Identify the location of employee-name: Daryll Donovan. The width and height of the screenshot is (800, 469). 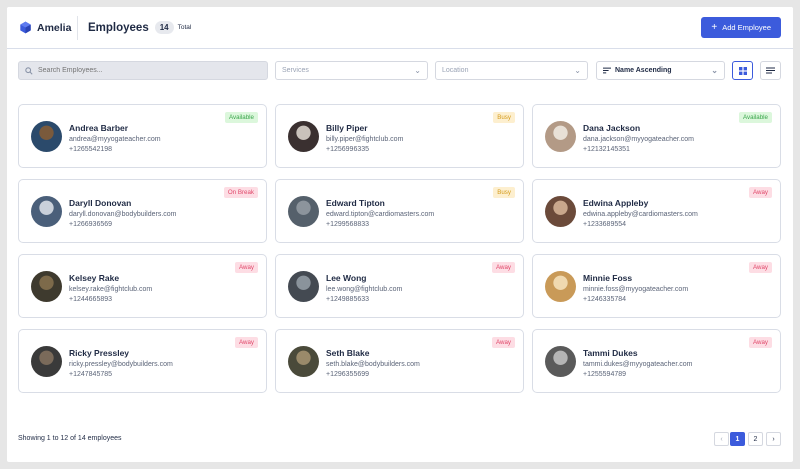
(100, 203).